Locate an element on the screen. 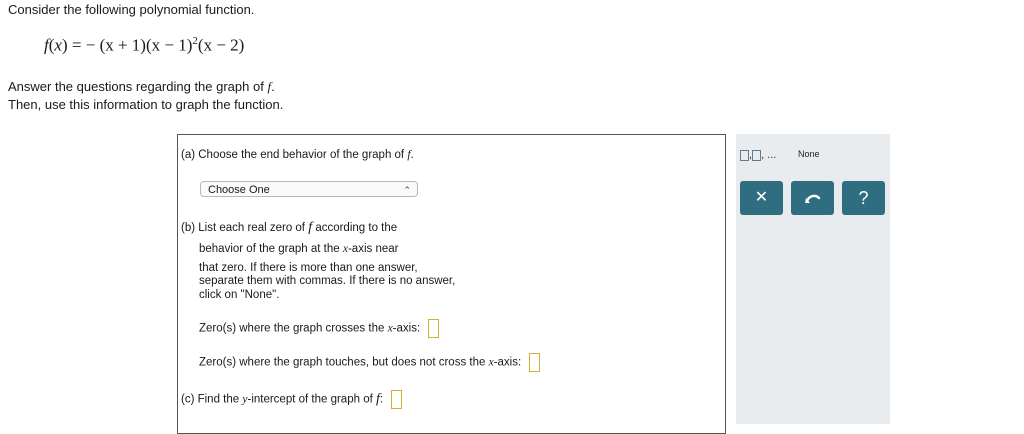 The width and height of the screenshot is (1024, 434). clear-button: ✕ is located at coordinates (761, 198).